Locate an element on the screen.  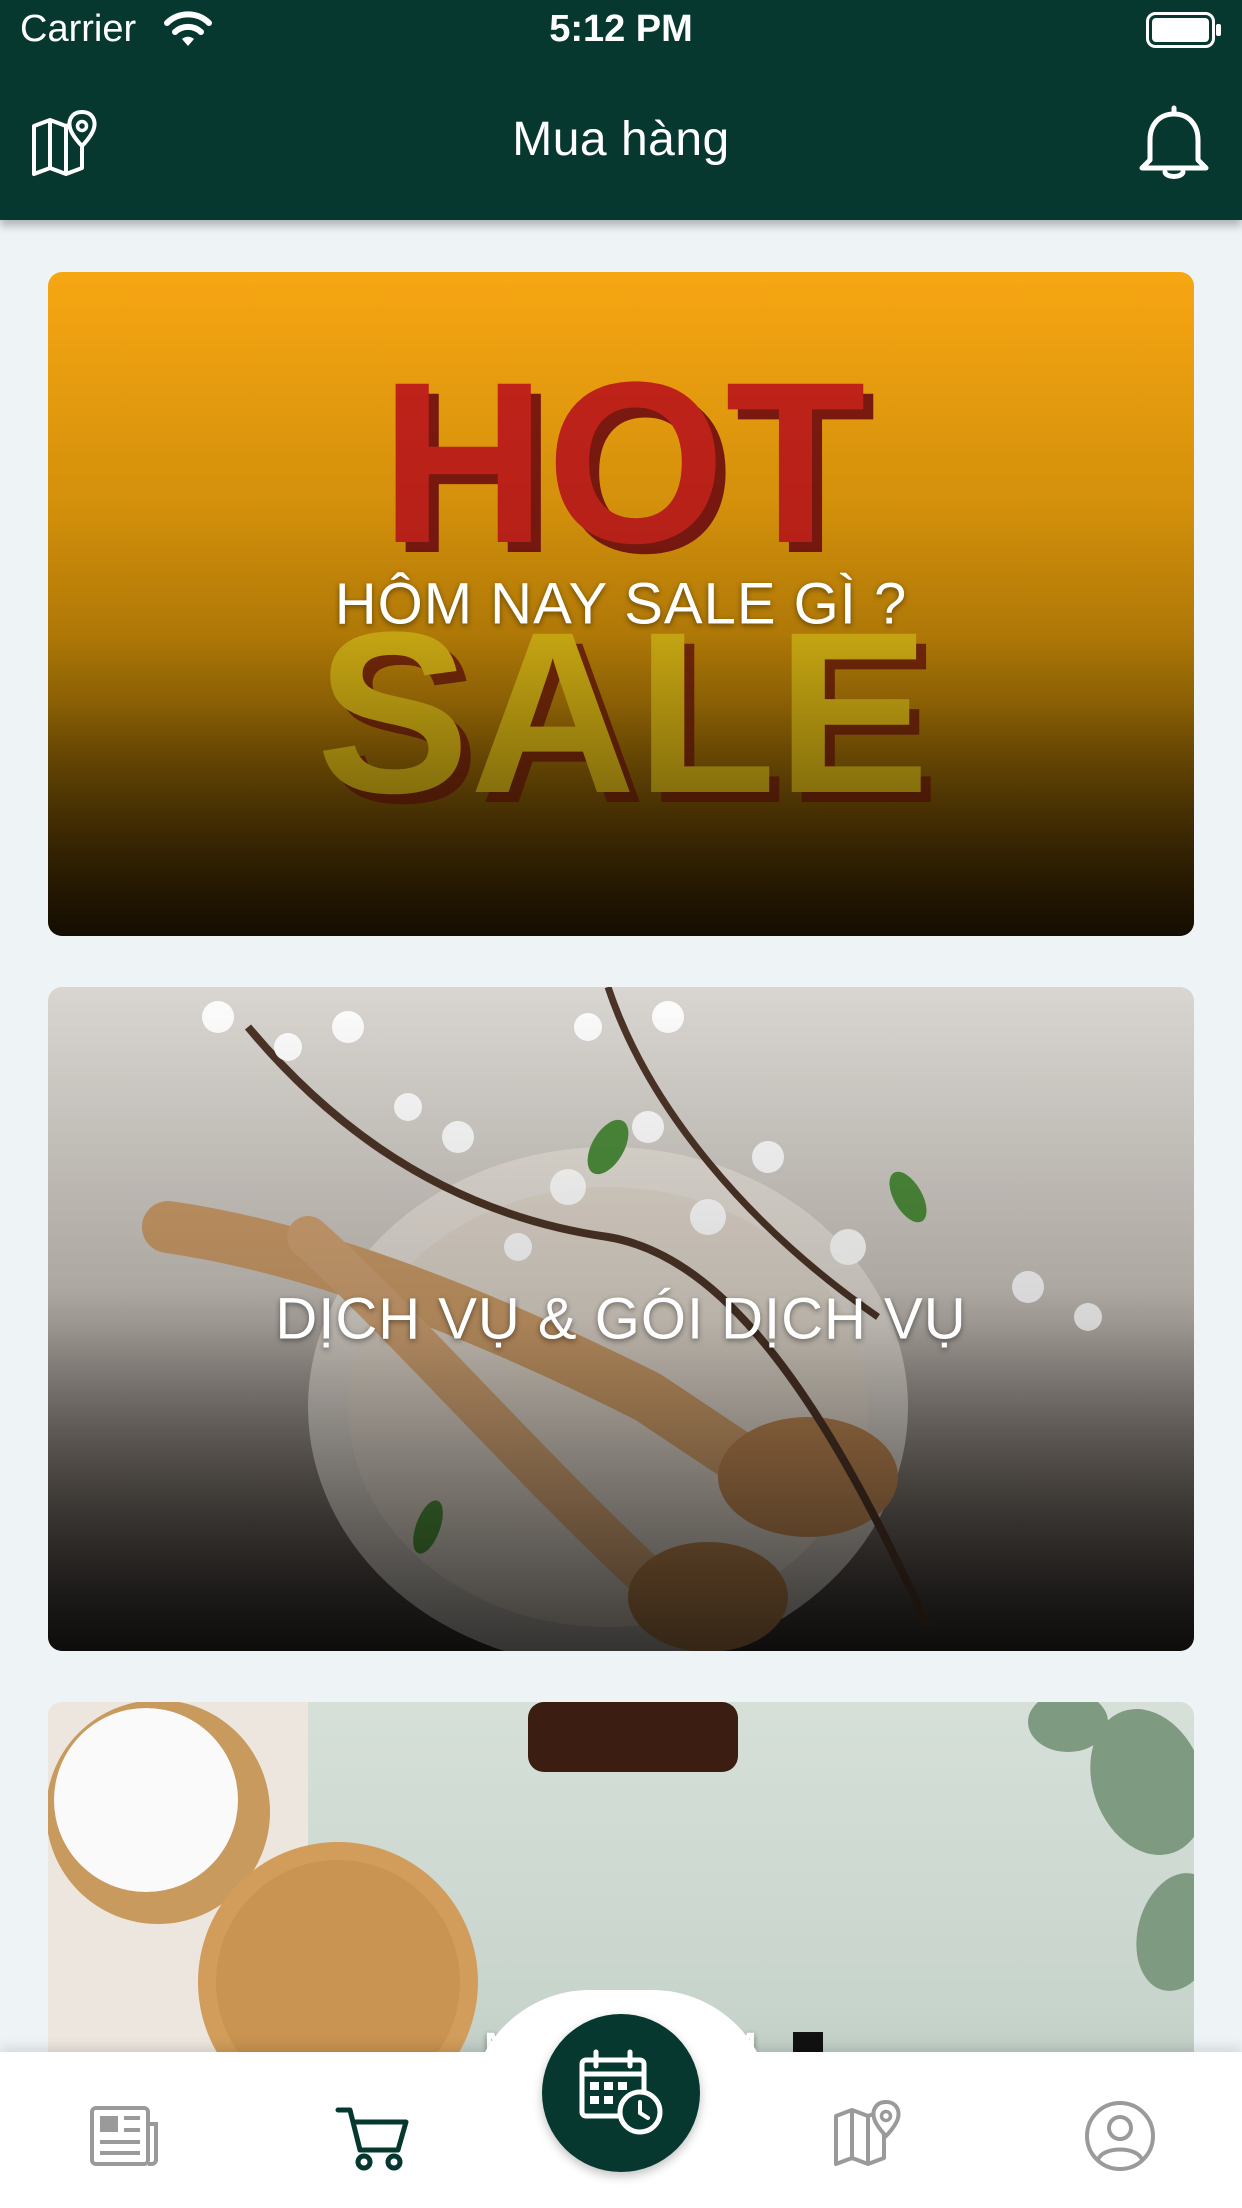
hot-sale-label: HÔM NAY SALE GÌ ? is located at coordinates (621, 604).